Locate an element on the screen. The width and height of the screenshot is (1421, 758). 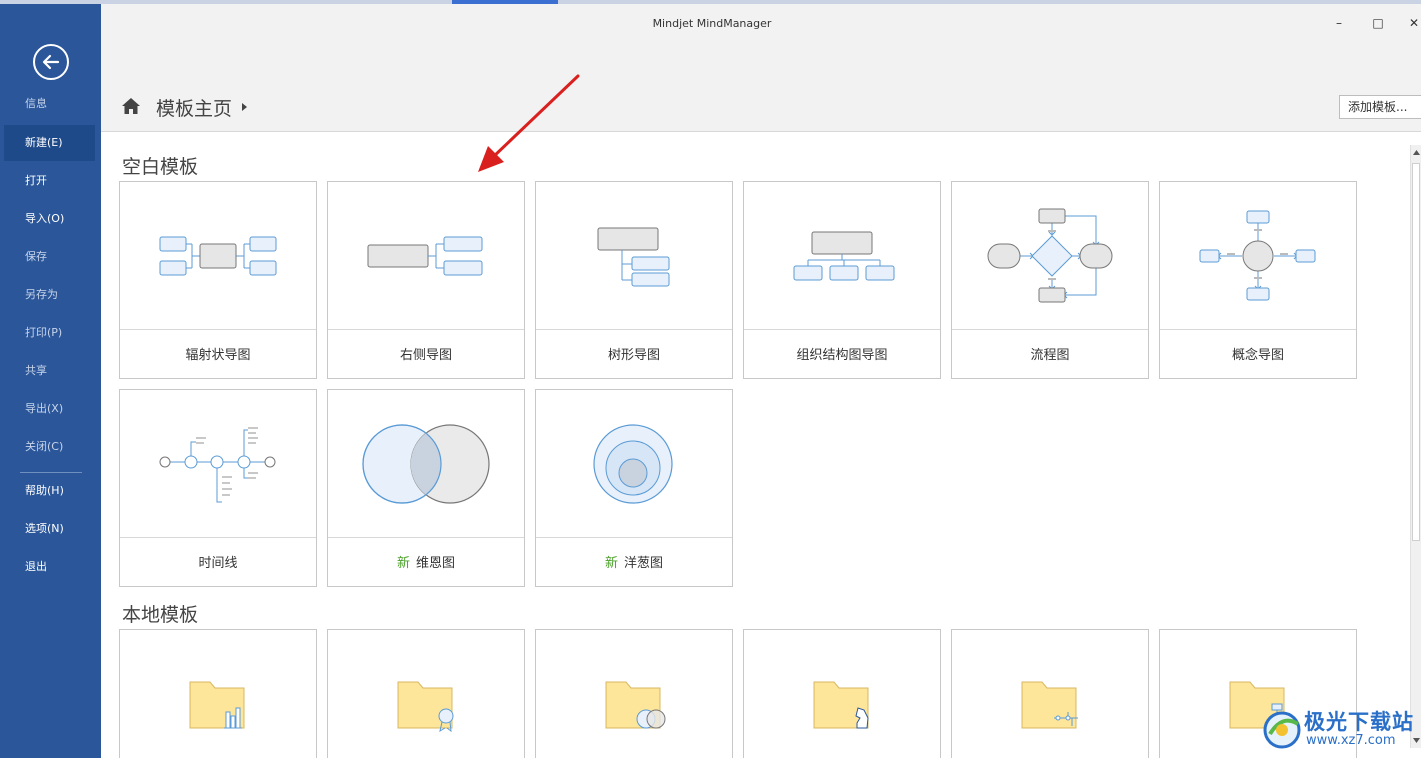
section-title-local: 本地模板 is located at coordinates (160, 615).